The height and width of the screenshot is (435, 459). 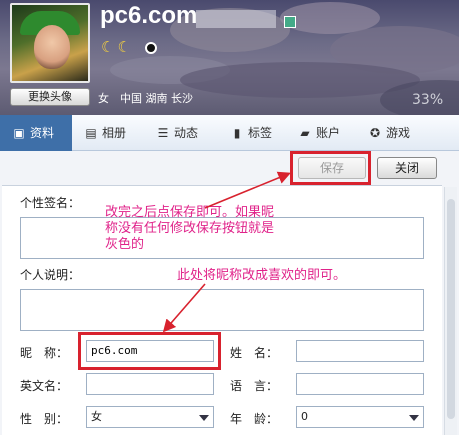 I want to click on language-field, so click(x=360, y=384).